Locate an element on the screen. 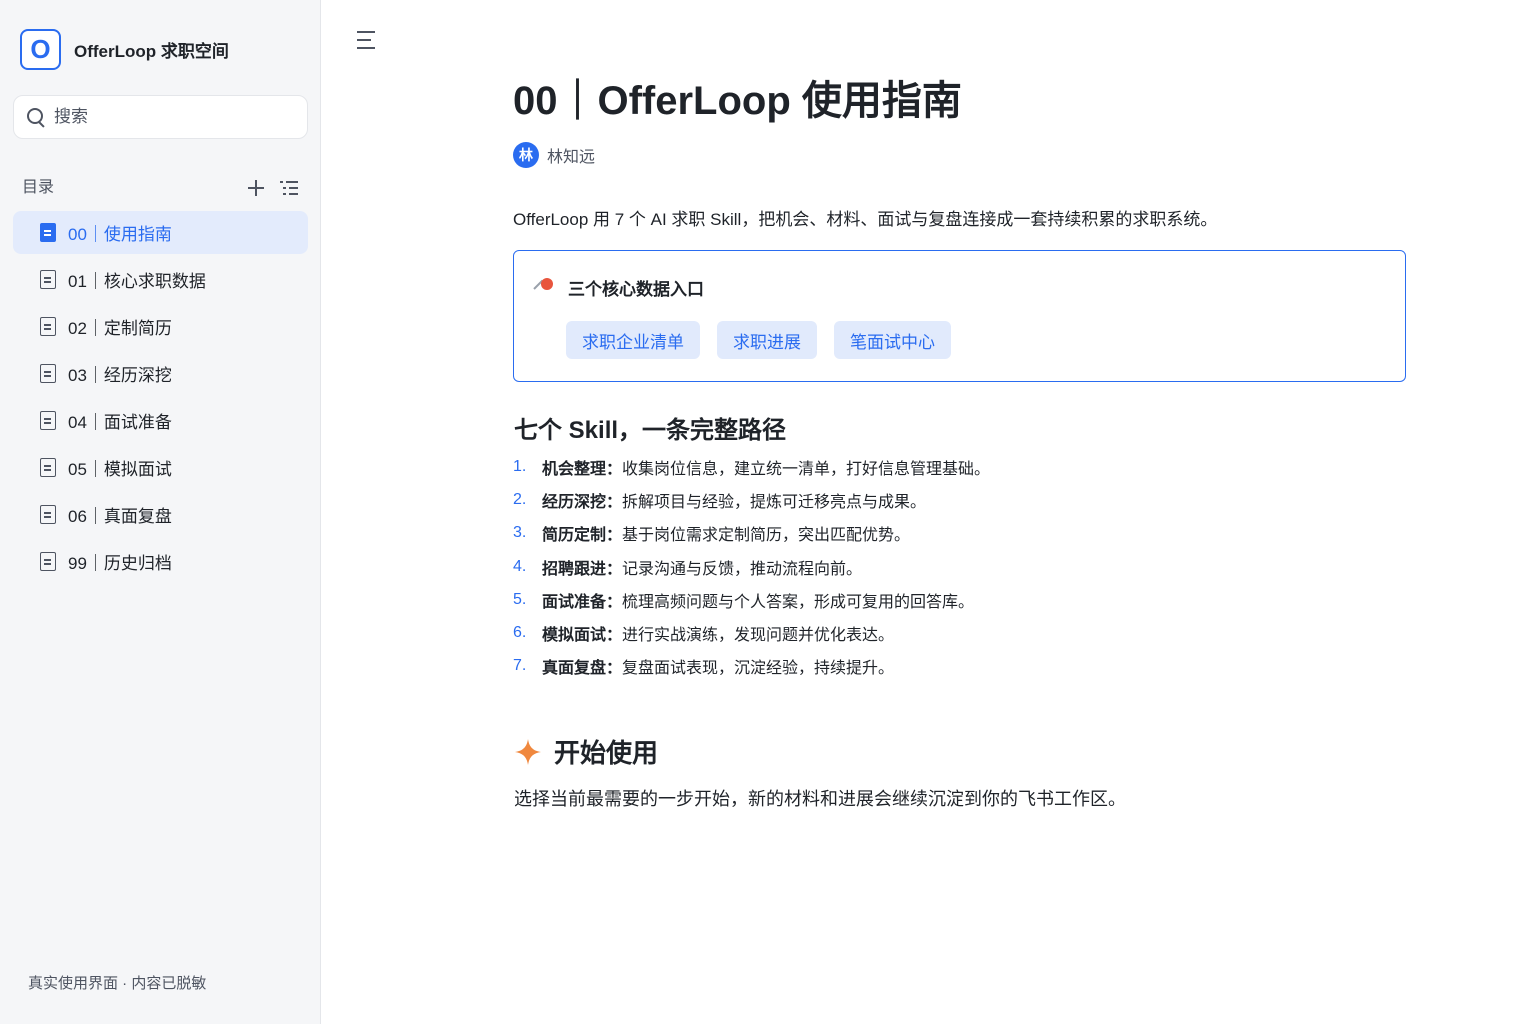  list-item: 2. 经历深挖： 拆解项目与经验，提炼可迁移亮点与成果。 is located at coordinates (751, 499).